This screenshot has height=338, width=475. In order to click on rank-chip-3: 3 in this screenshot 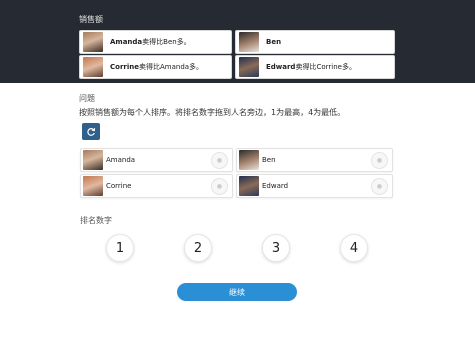, I will do `click(276, 248)`.